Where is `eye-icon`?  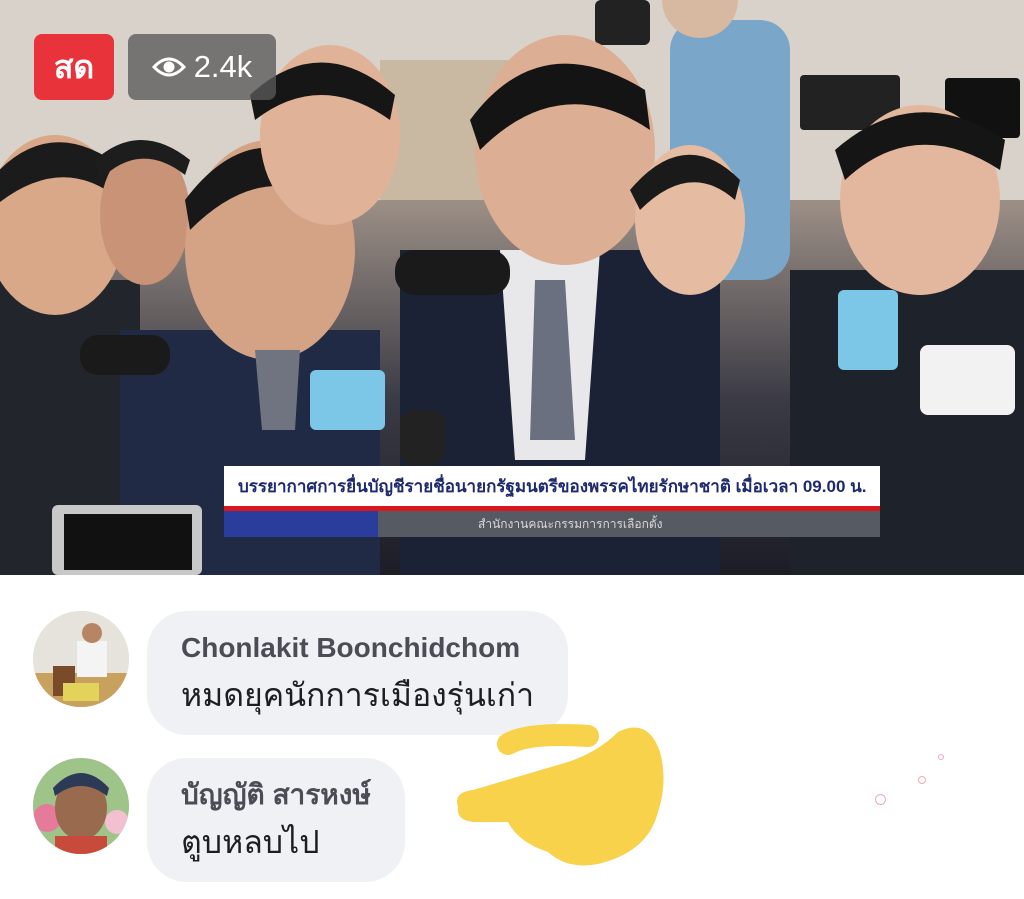
eye-icon is located at coordinates (168, 67).